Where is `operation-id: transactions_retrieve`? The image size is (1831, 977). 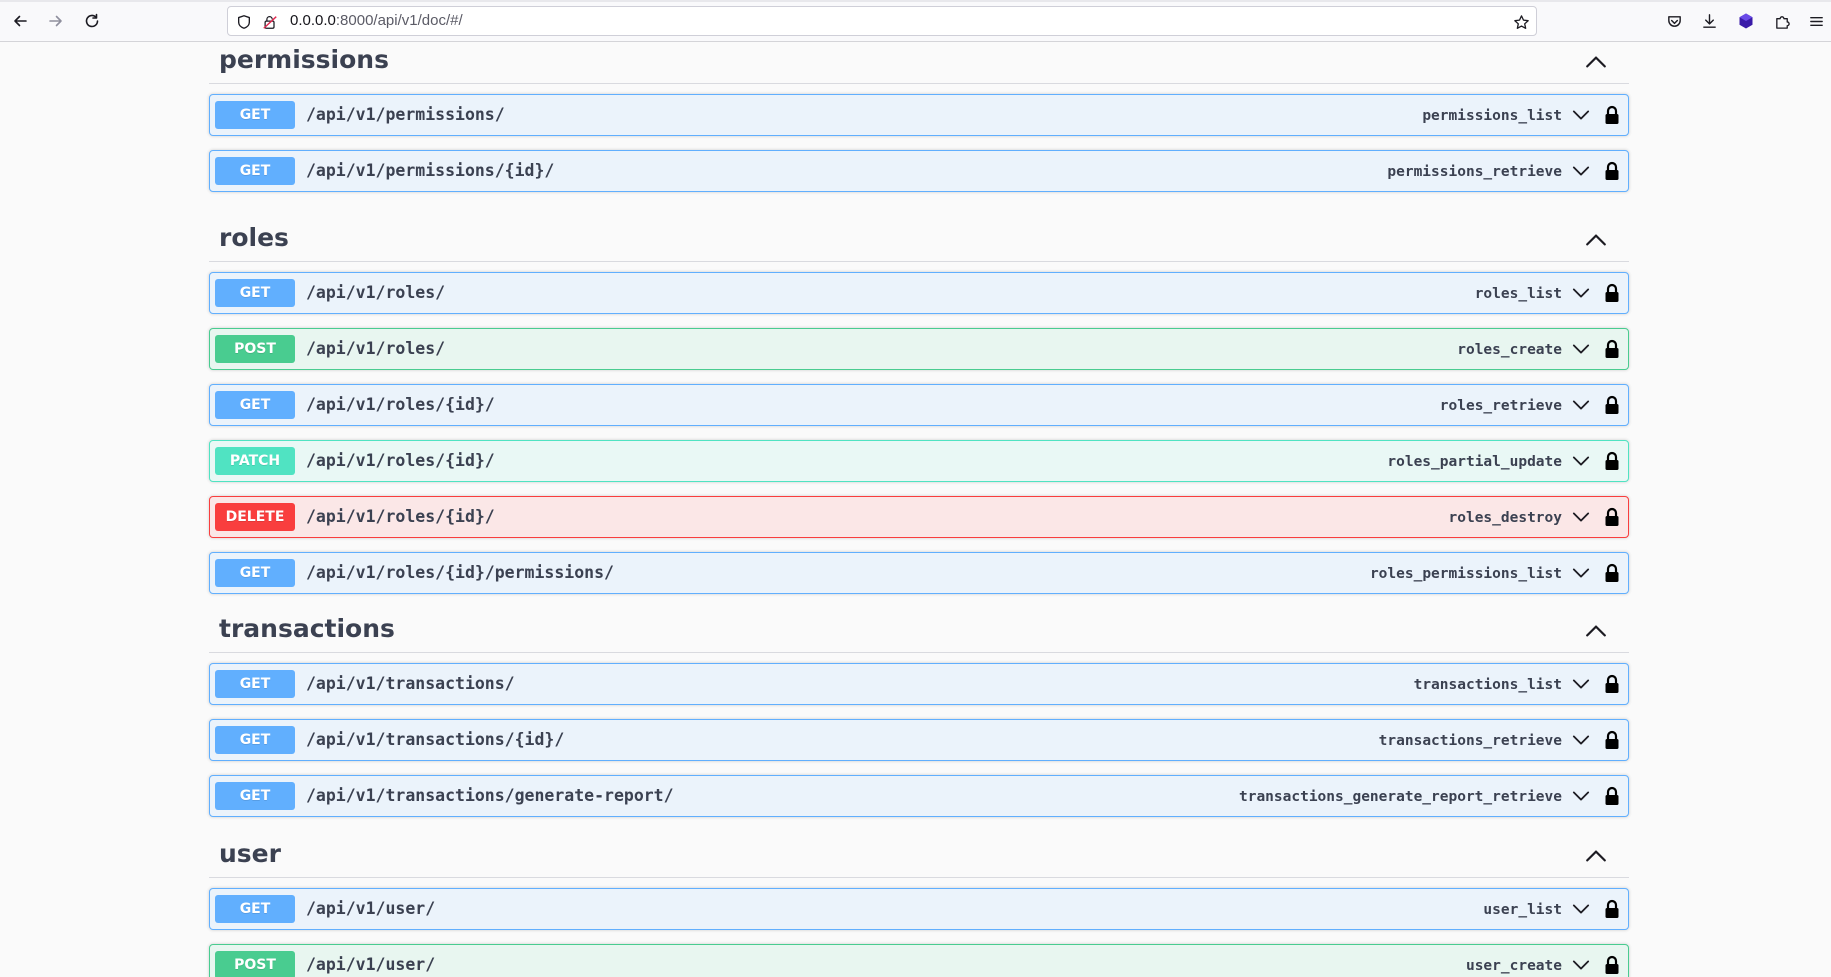
operation-id: transactions_retrieve is located at coordinates (1470, 741).